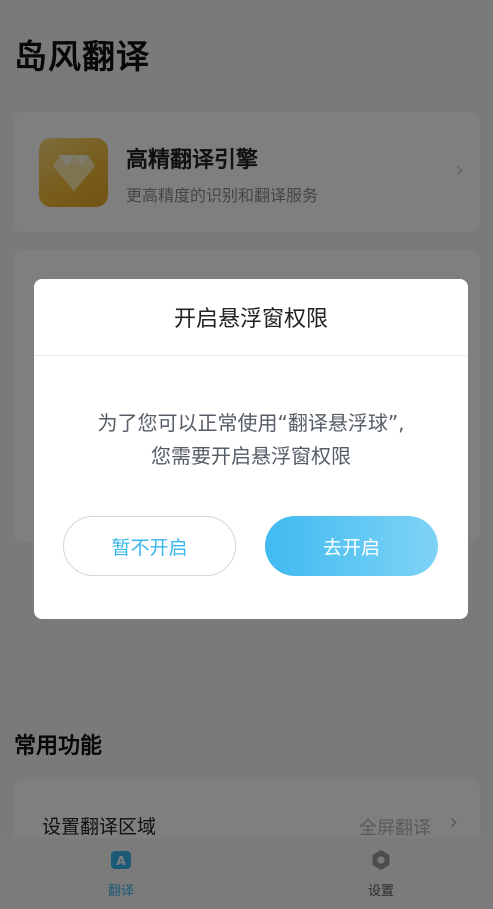 The height and width of the screenshot is (909, 493). What do you see at coordinates (351, 546) in the screenshot?
I see `enable-permission-button: 去开启` at bounding box center [351, 546].